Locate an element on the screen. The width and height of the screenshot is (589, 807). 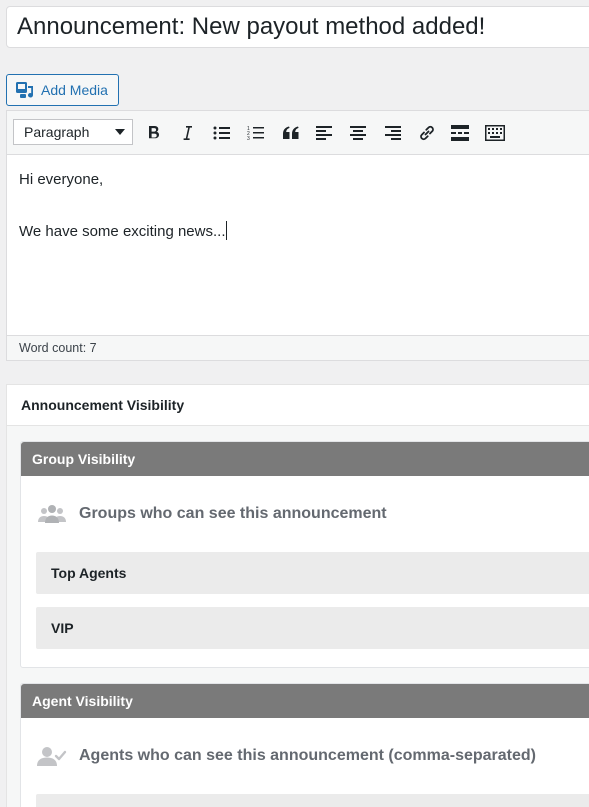
editor-toolbar: Paragraph 1 2 3 is located at coordinates (298, 133).